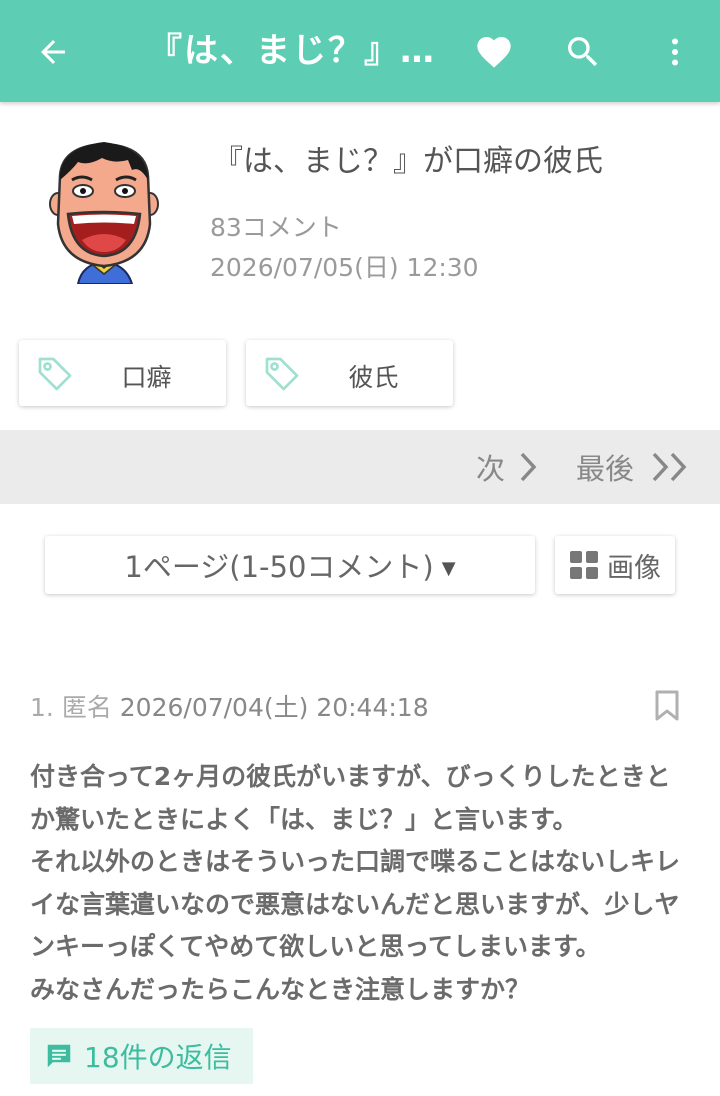 The width and height of the screenshot is (720, 1096). I want to click on search-button, so click(583, 52).